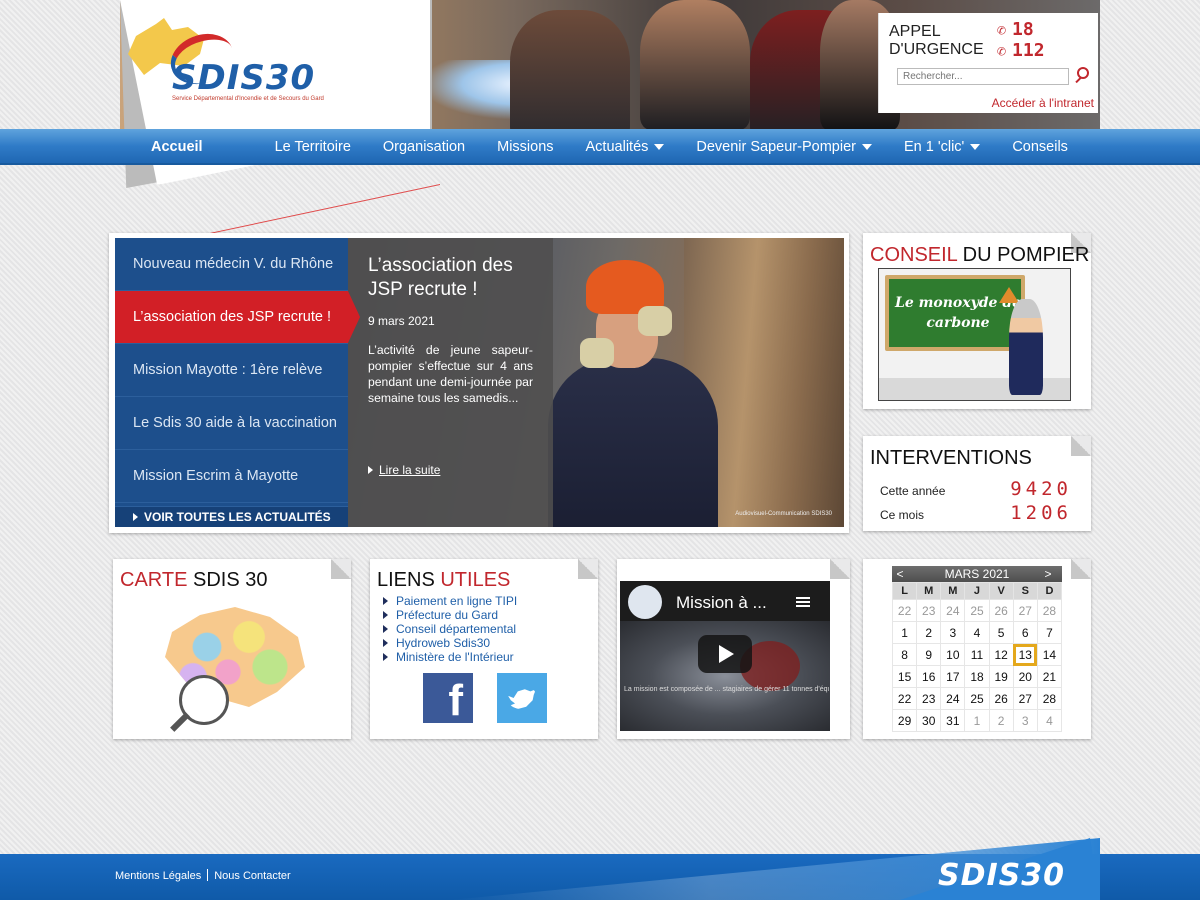 The height and width of the screenshot is (900, 1200). What do you see at coordinates (1025, 632) in the screenshot?
I see `calendar-day: 6` at bounding box center [1025, 632].